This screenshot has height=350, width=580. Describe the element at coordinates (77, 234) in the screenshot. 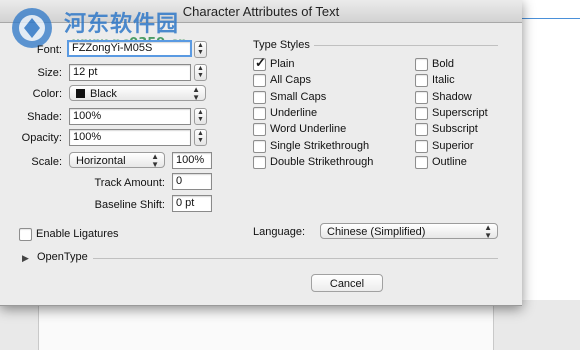

I see `enable-ligatures-label: Enable Ligatures` at that location.